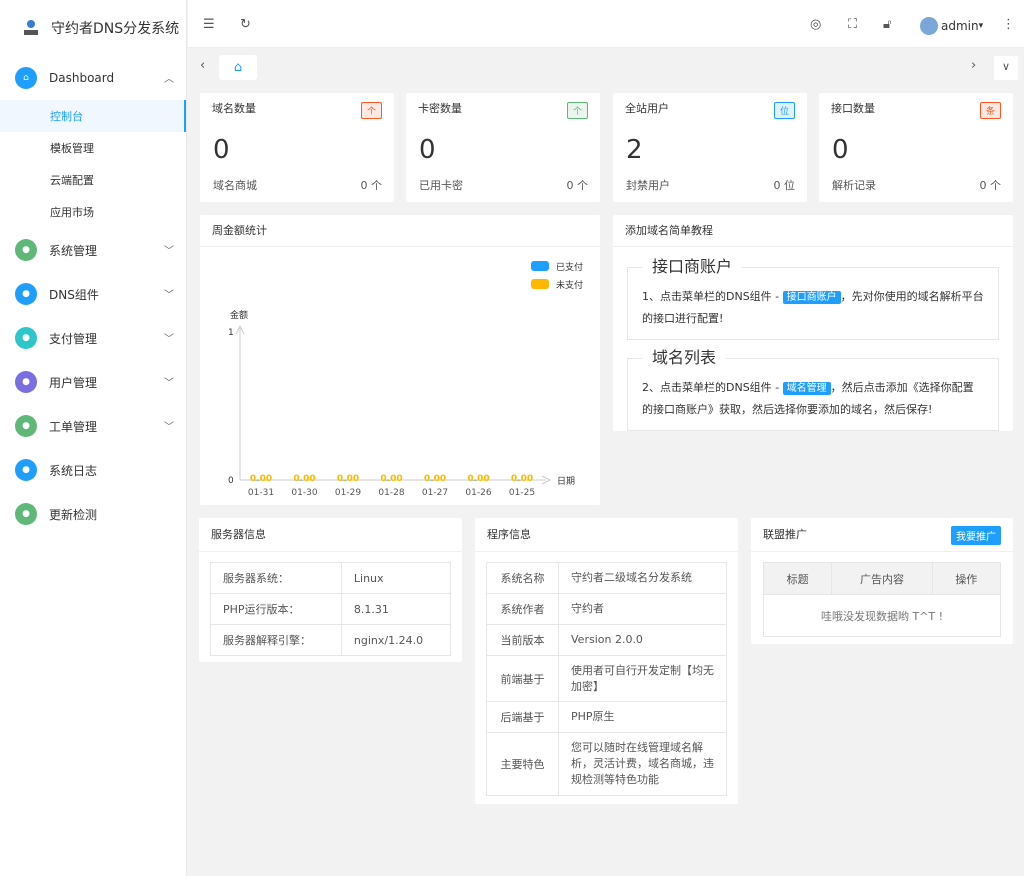 This screenshot has height=876, width=1024. What do you see at coordinates (522, 764) in the screenshot?
I see `program-key: 主要特色` at bounding box center [522, 764].